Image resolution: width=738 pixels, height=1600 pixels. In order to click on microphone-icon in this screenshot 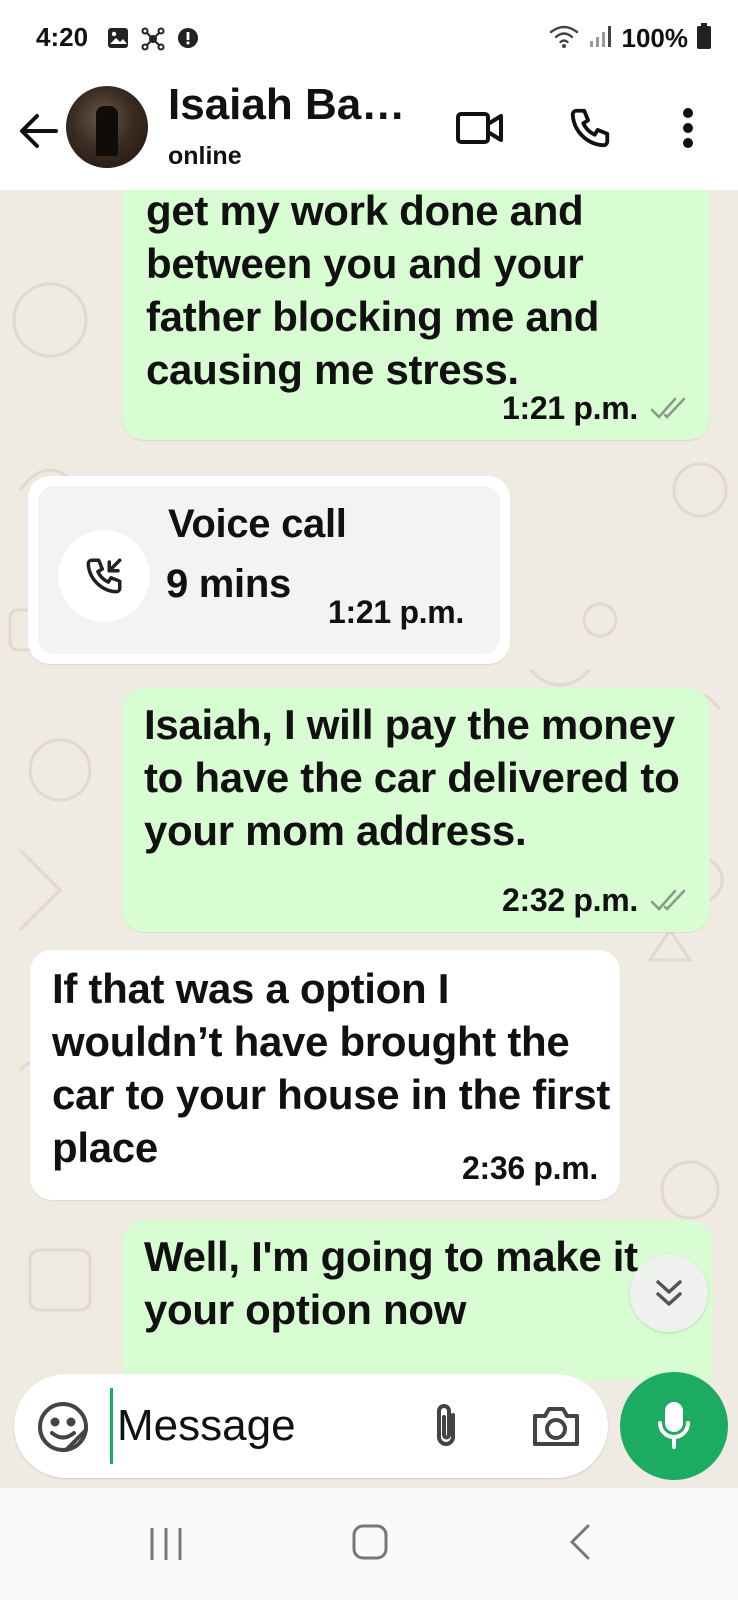, I will do `click(674, 1425)`.